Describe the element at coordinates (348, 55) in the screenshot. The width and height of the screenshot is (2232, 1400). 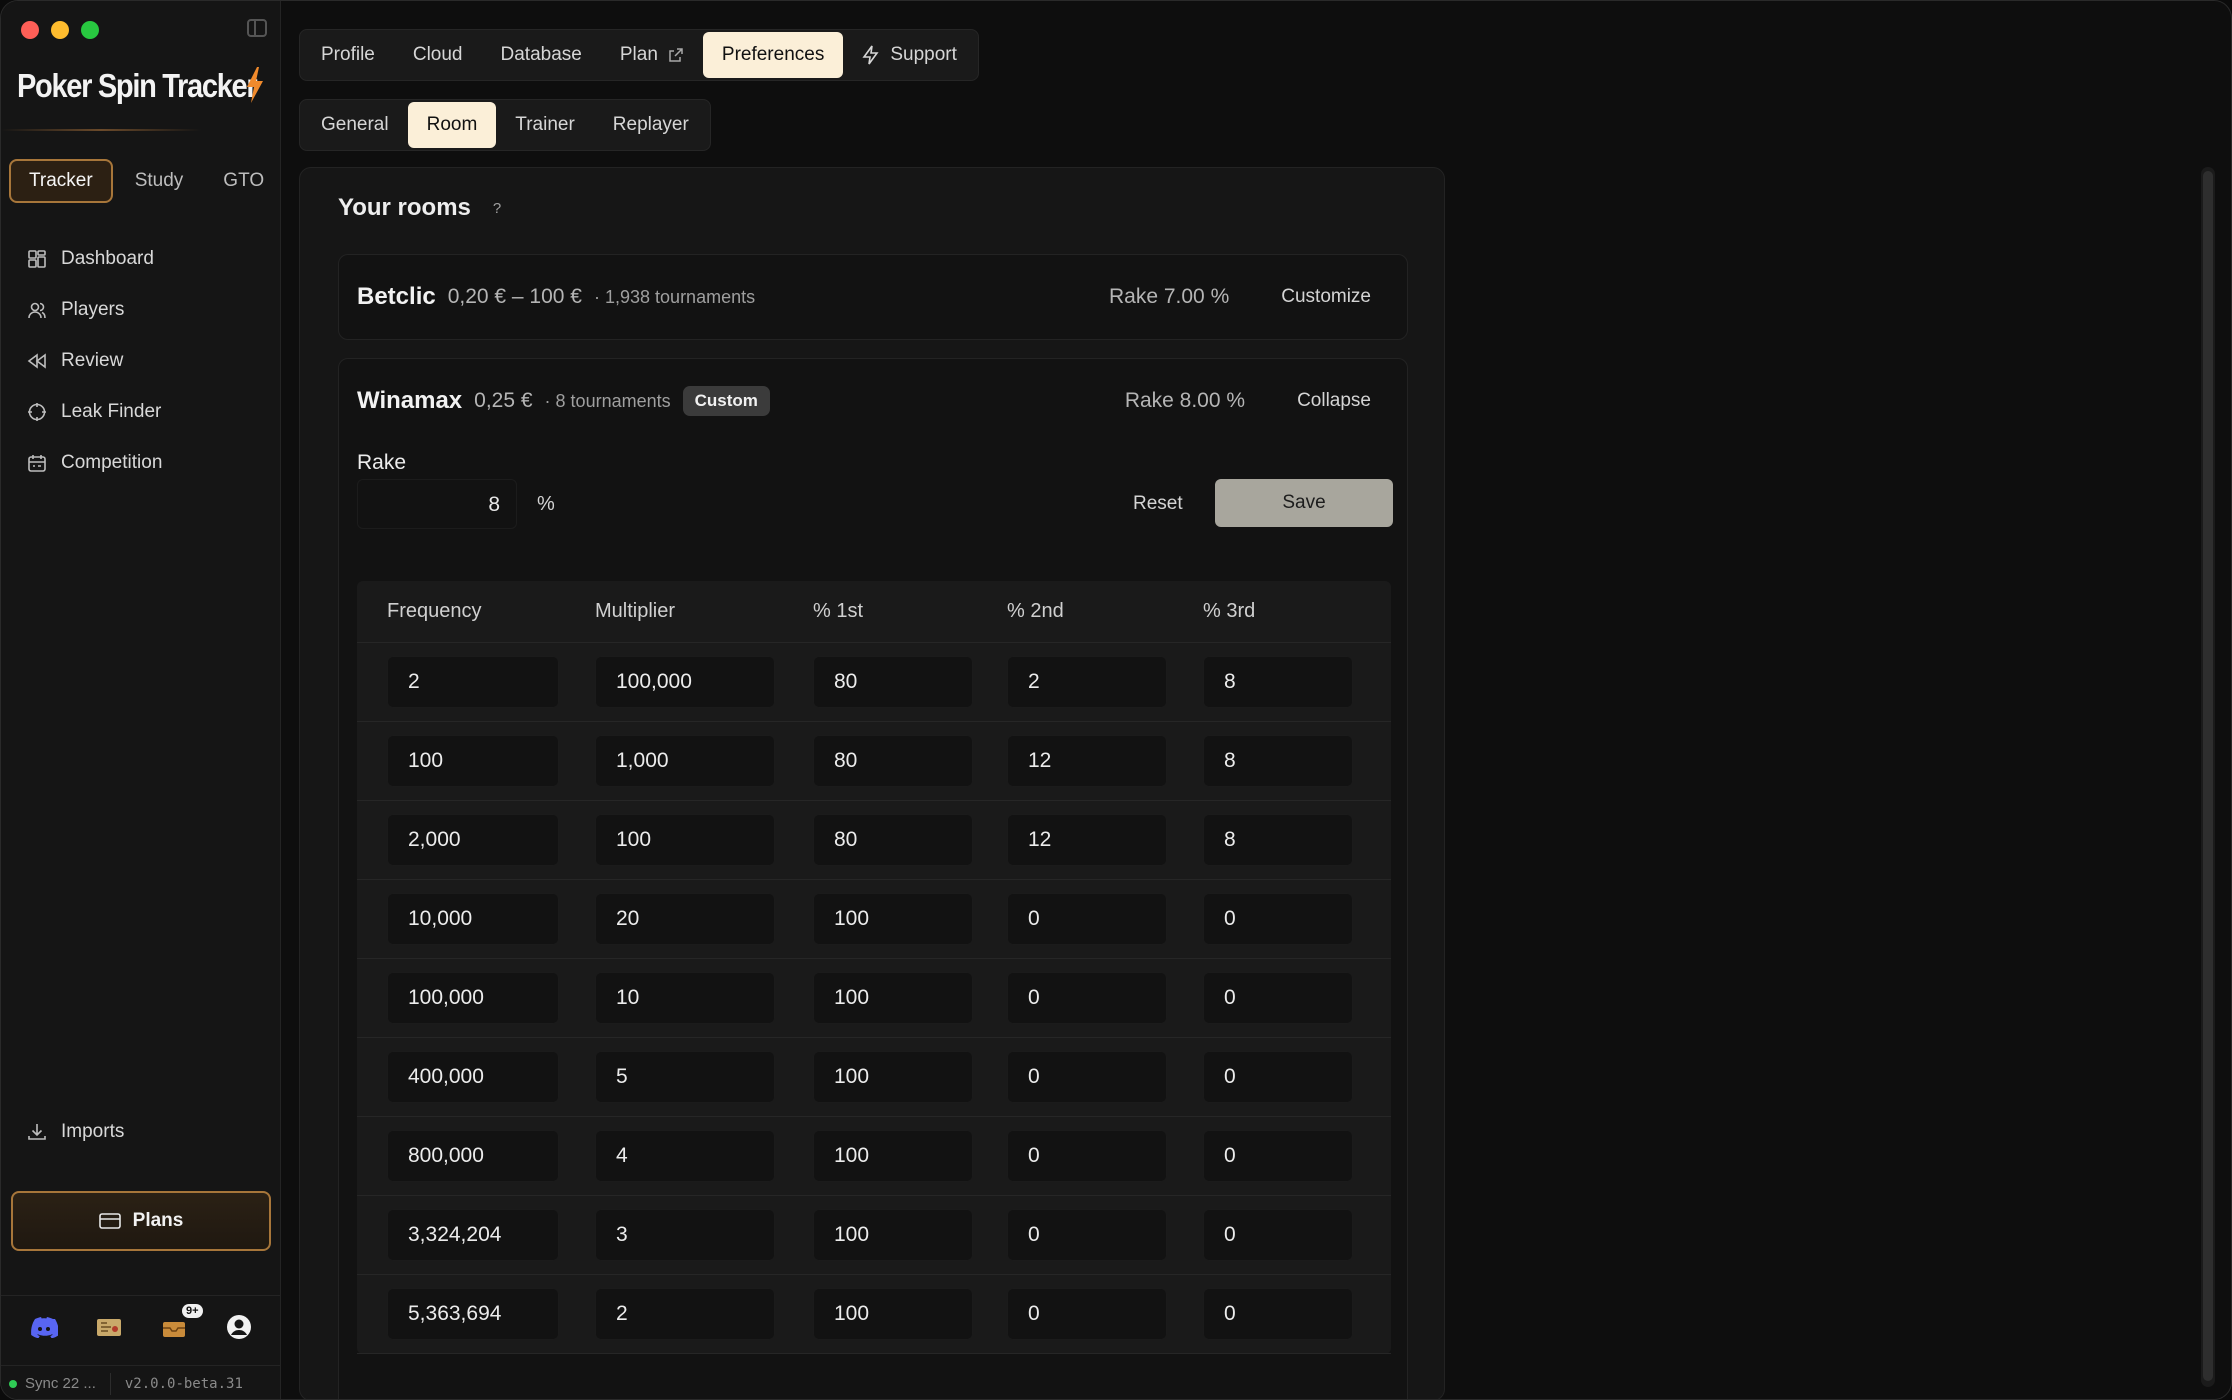
I see `tab-profile: Profile` at that location.